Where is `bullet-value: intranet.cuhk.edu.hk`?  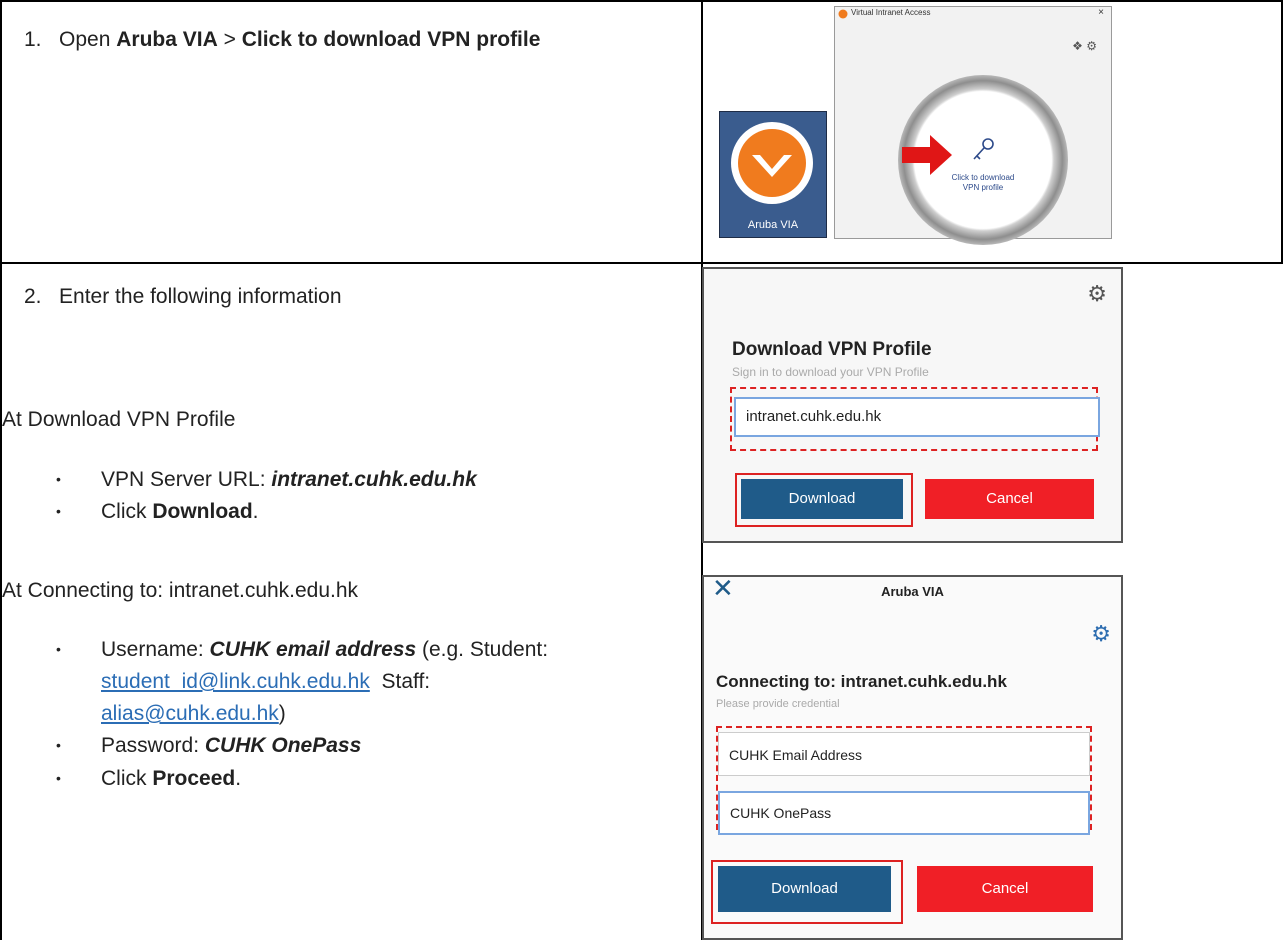 bullet-value: intranet.cuhk.edu.hk is located at coordinates (374, 479).